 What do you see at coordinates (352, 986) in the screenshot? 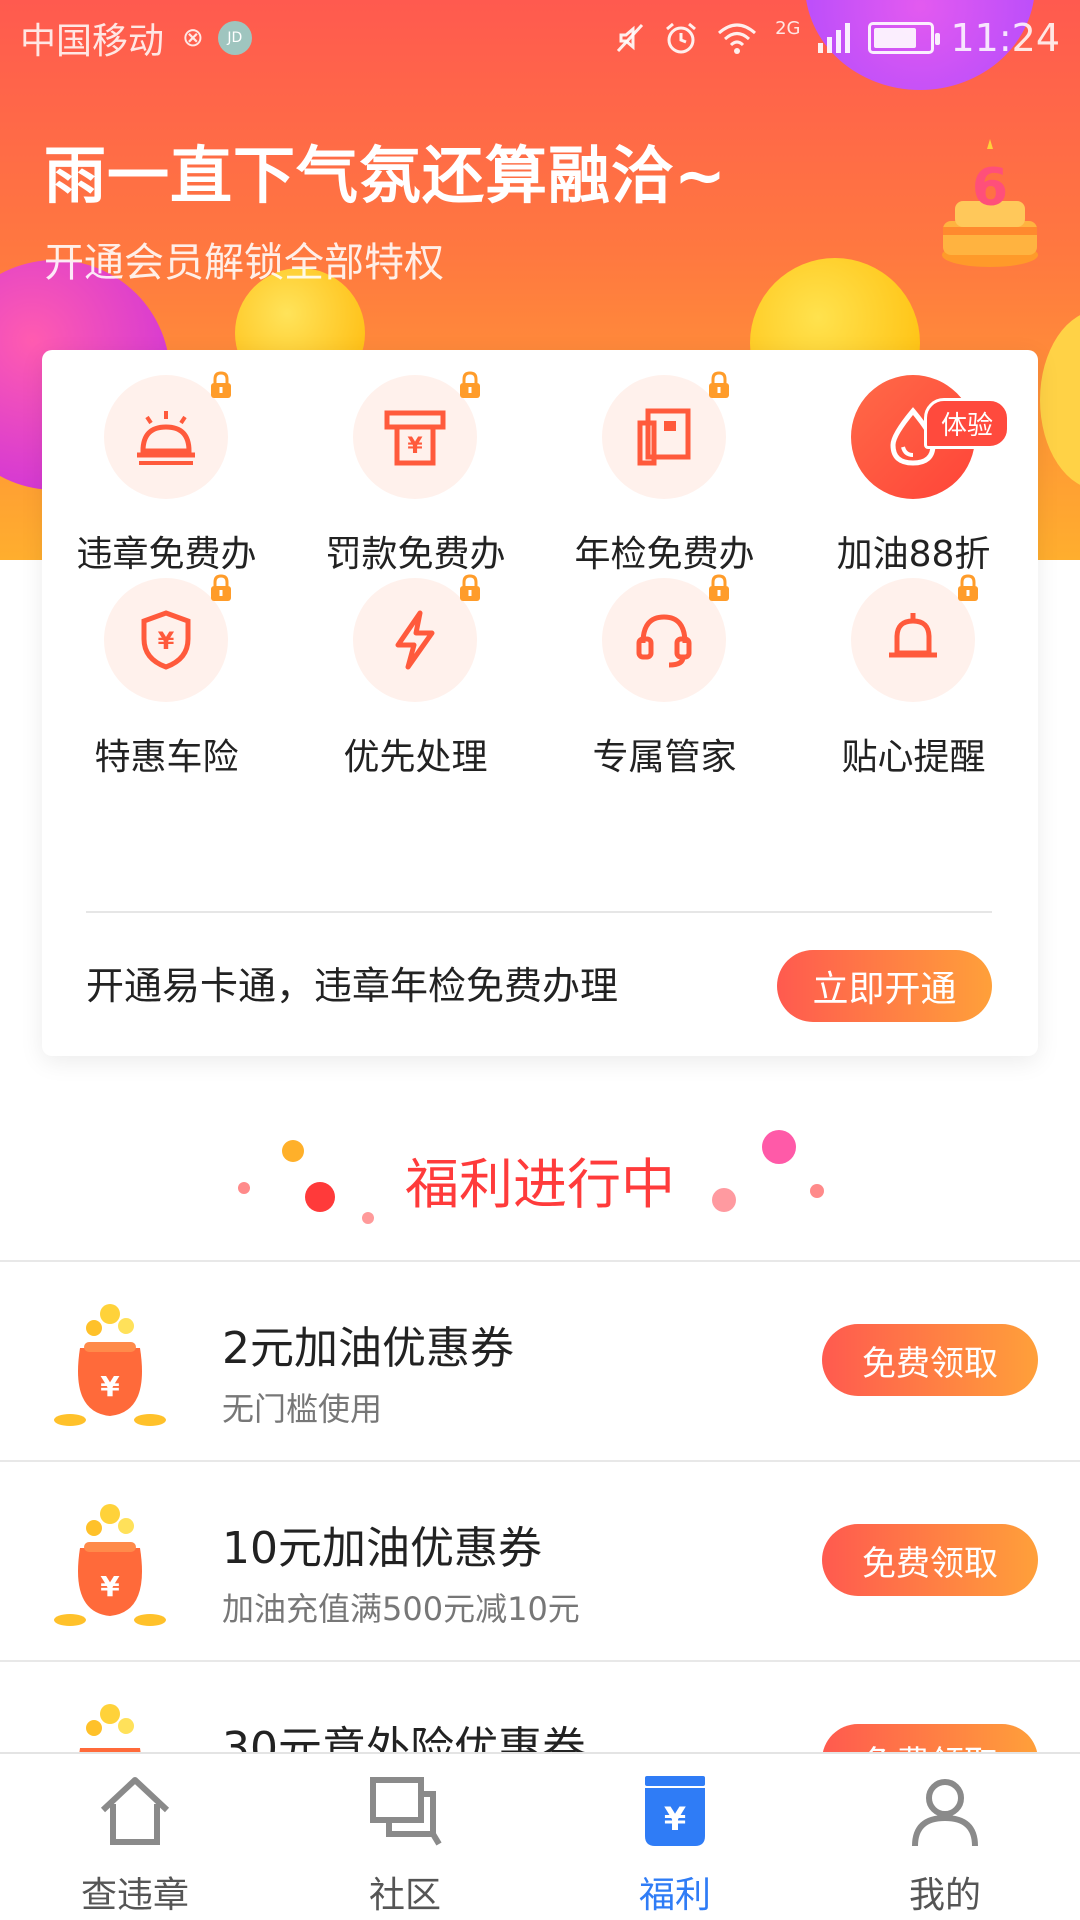
I see `promo-text: 开通易卡通，违章年检免费办理` at bounding box center [352, 986].